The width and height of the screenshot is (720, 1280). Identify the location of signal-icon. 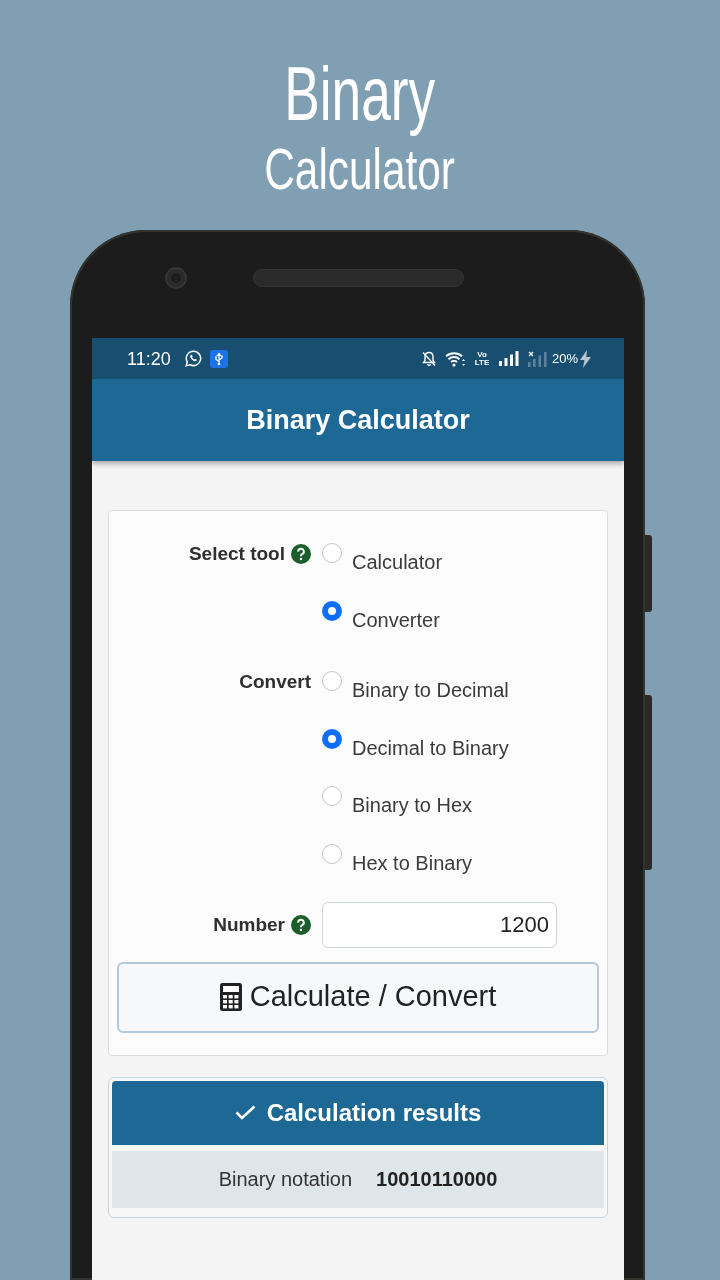
(508, 358).